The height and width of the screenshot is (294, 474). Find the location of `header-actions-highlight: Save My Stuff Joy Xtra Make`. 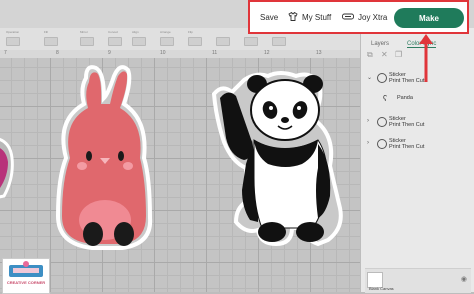

header-actions-highlight: Save My Stuff Joy Xtra Make is located at coordinates (358, 17).